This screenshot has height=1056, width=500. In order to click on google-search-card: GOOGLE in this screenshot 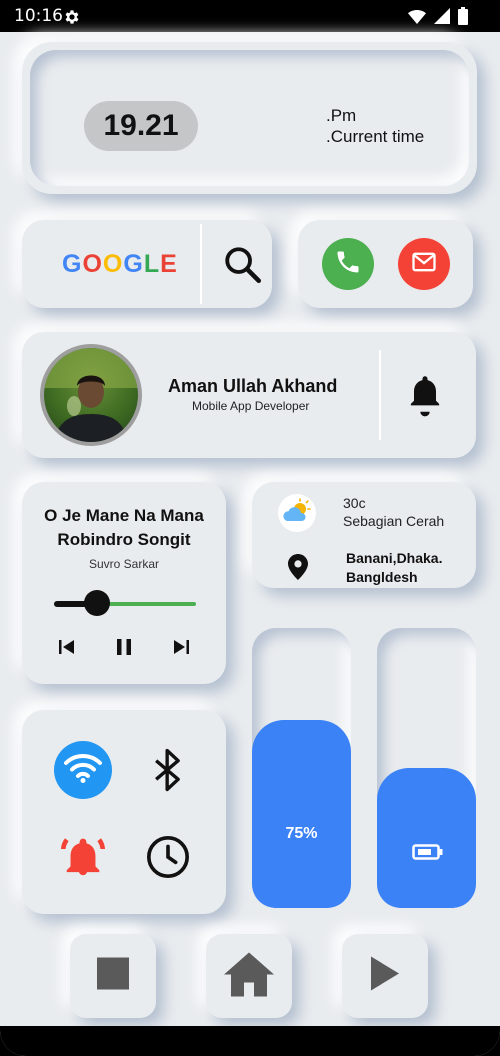, I will do `click(147, 264)`.